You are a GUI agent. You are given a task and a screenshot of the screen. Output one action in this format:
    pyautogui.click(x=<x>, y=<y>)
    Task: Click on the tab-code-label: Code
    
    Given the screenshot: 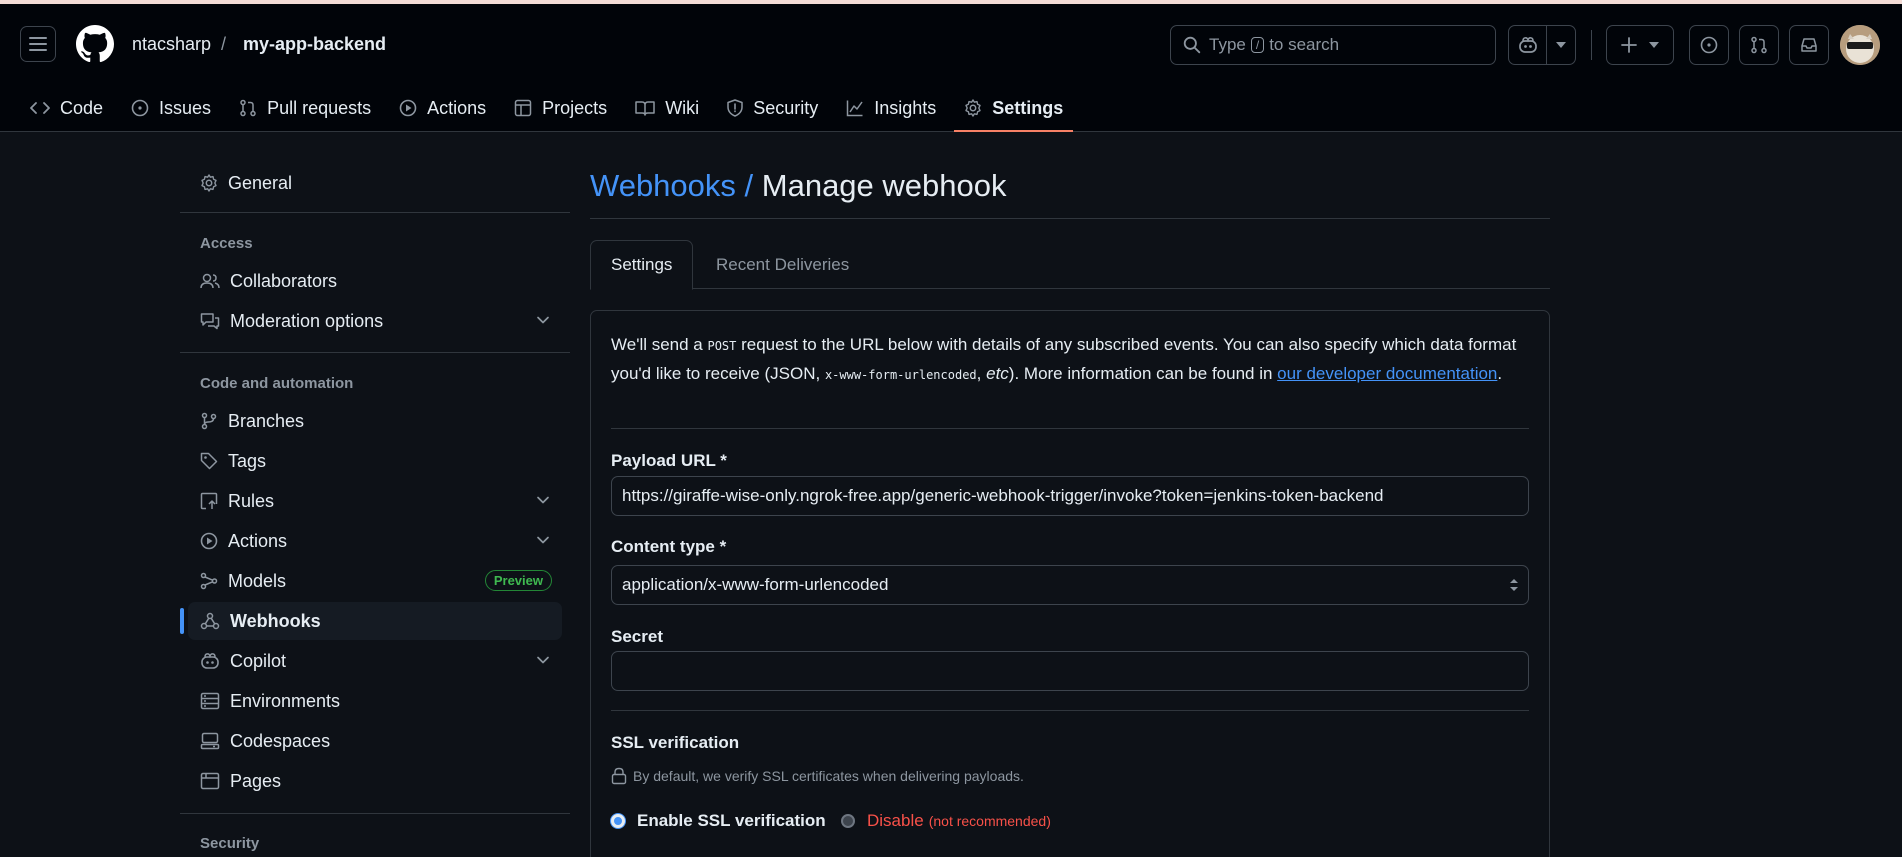 What is the action you would take?
    pyautogui.click(x=82, y=107)
    